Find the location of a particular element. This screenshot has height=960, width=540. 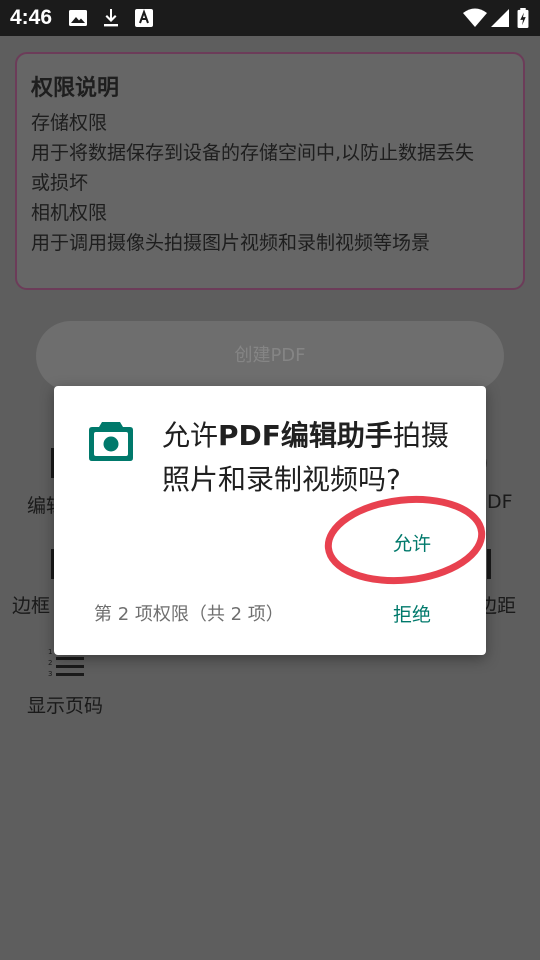

download-icon is located at coordinates (111, 18).